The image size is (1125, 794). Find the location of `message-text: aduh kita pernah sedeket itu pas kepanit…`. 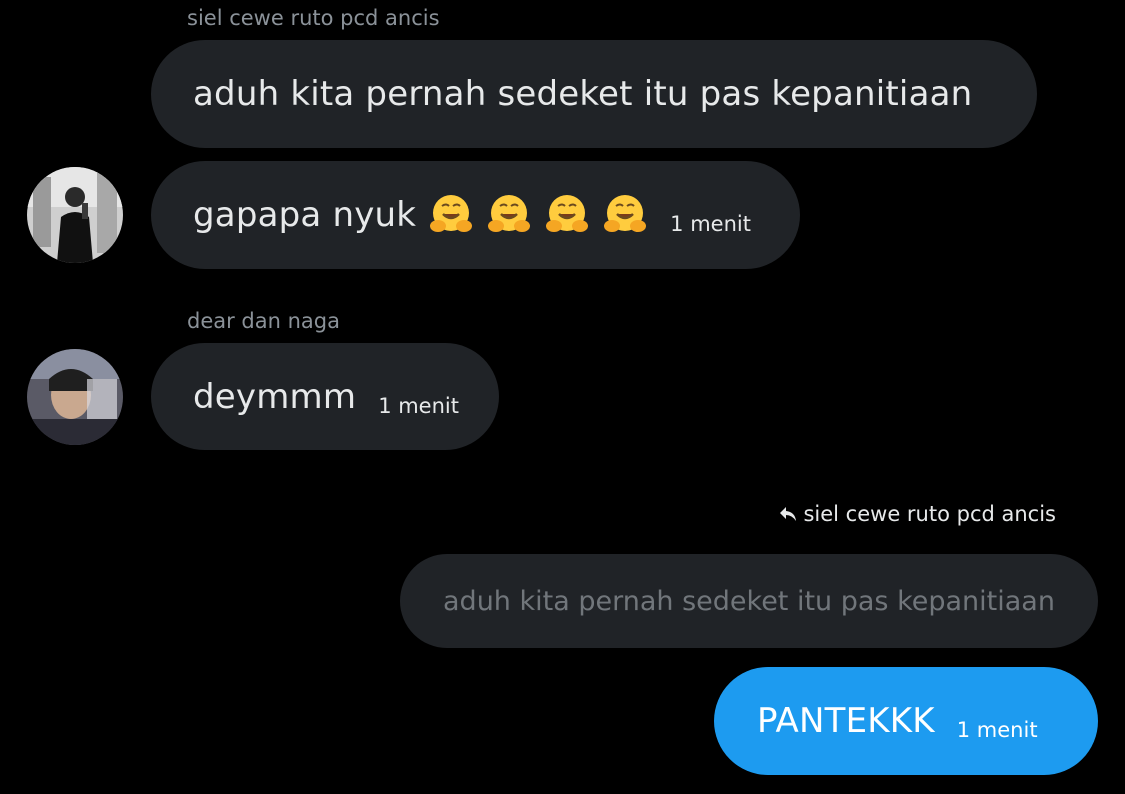

message-text: aduh kita pernah sedeket itu pas kepanit… is located at coordinates (583, 94).